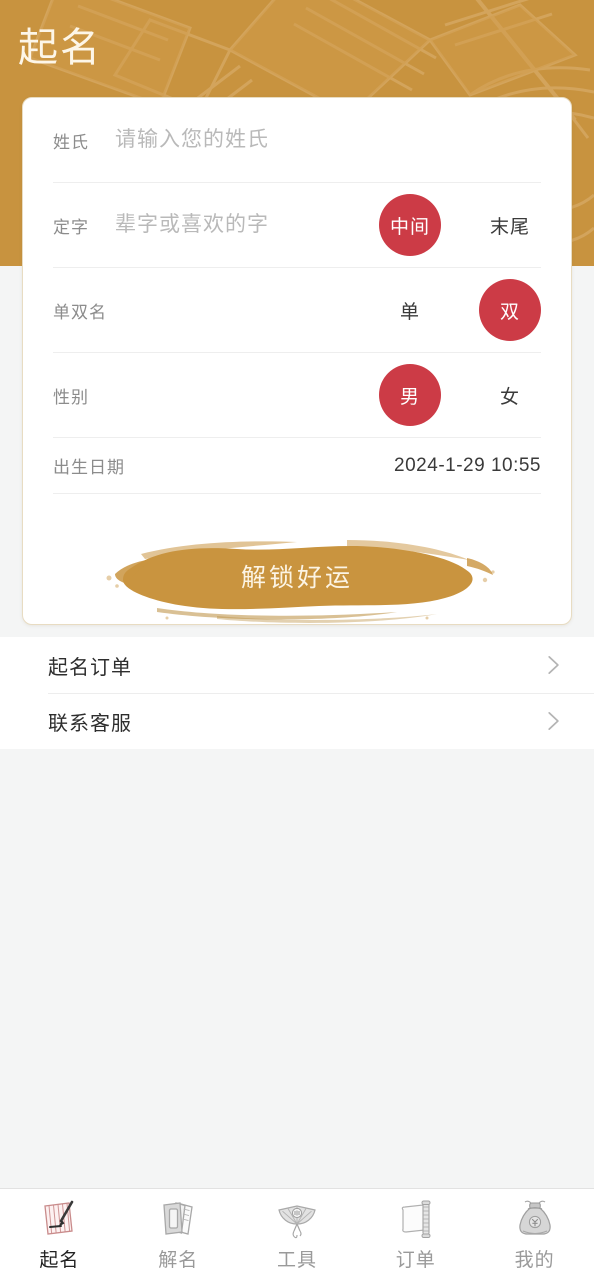  I want to click on nav-item-profile: 我的, so click(534, 1234).